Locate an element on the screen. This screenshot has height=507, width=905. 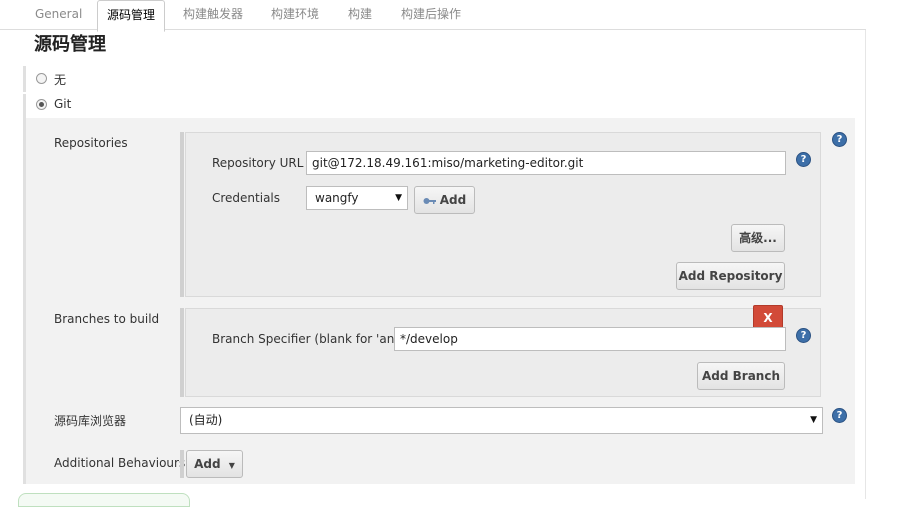
credentials-label: Credentials is located at coordinates (246, 198).